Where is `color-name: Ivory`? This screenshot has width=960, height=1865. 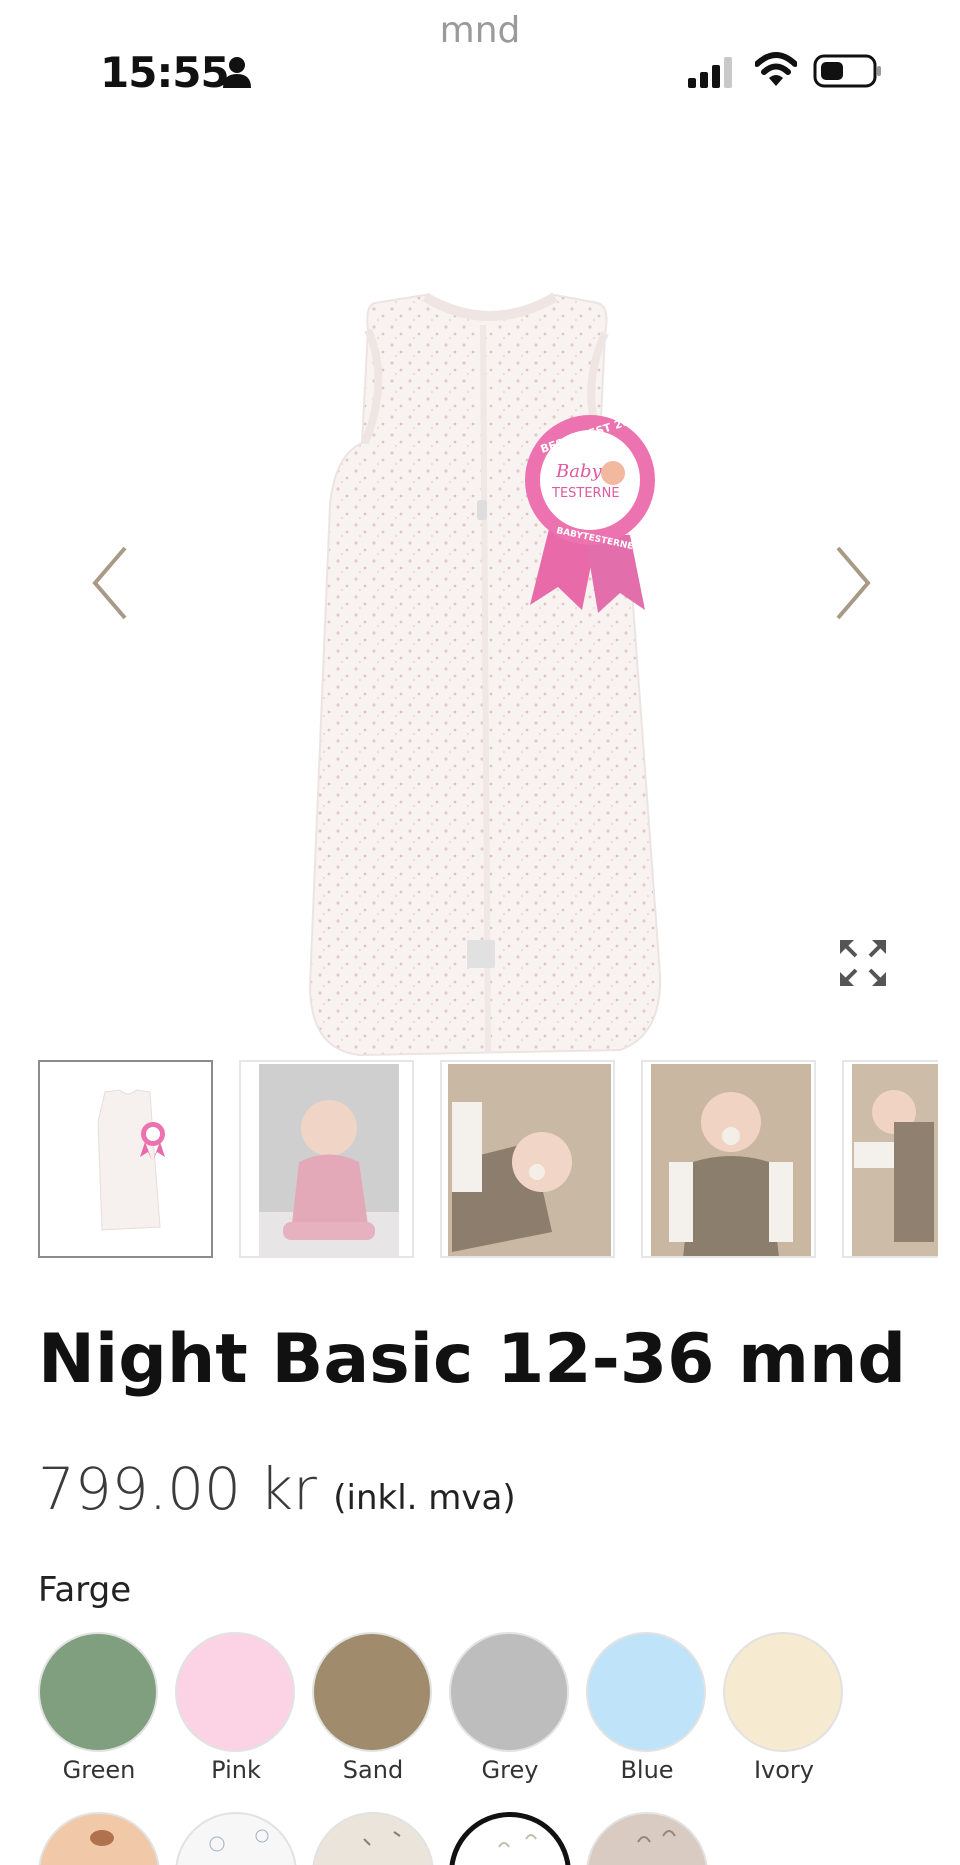
color-name: Ivory is located at coordinates (784, 1770).